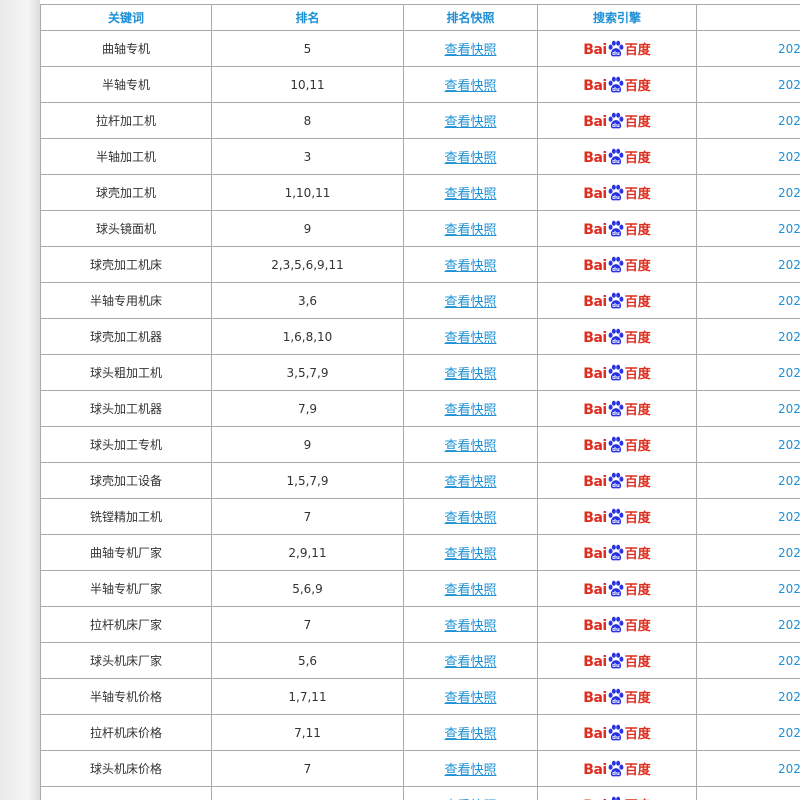 The height and width of the screenshot is (800, 800). I want to click on keyword-text: 拉杆加工机, so click(125, 121).